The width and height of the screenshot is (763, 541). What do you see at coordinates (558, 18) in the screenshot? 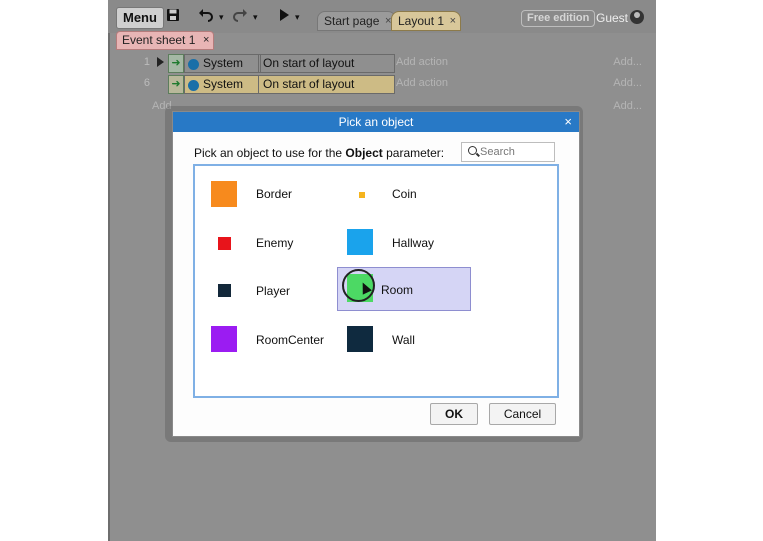
I see `edition-badge: Free edition` at bounding box center [558, 18].